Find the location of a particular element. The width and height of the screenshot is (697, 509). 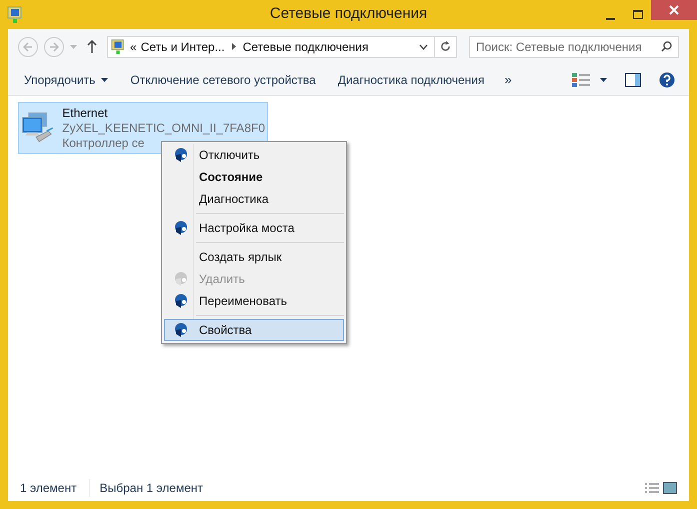

window-title: Сетевые подключения is located at coordinates (349, 14).